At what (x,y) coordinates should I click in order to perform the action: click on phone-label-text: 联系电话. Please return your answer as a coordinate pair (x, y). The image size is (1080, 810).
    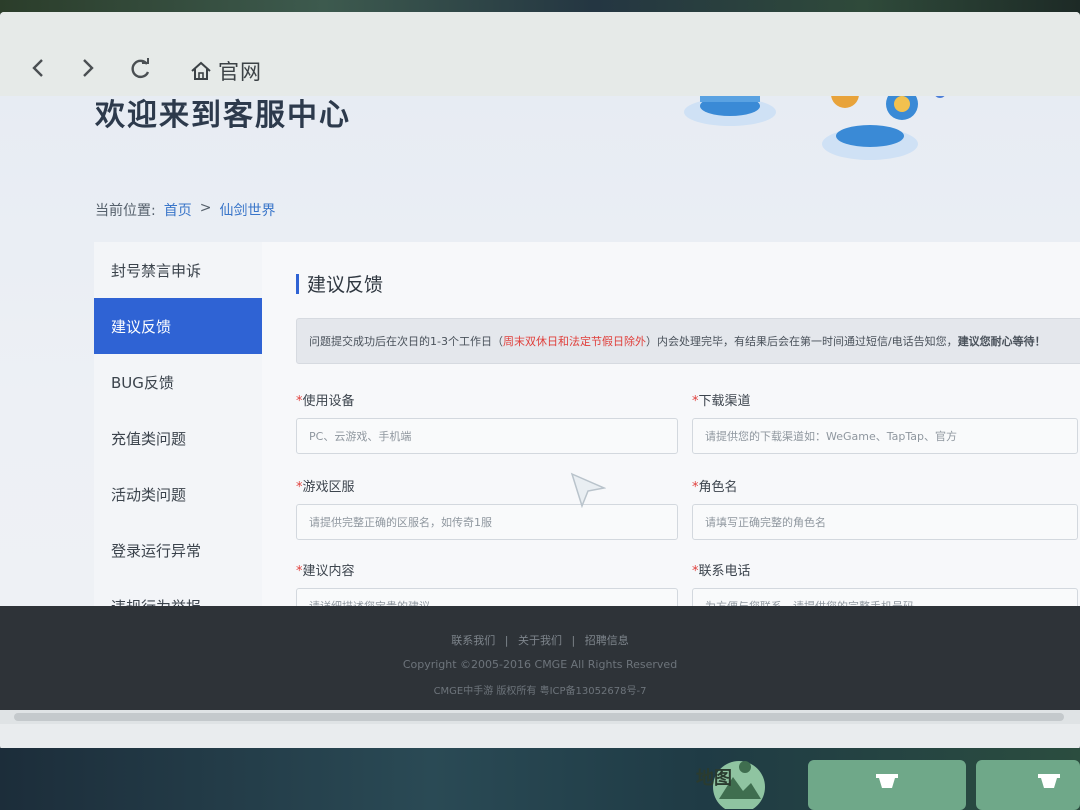
    Looking at the image, I should click on (724, 571).